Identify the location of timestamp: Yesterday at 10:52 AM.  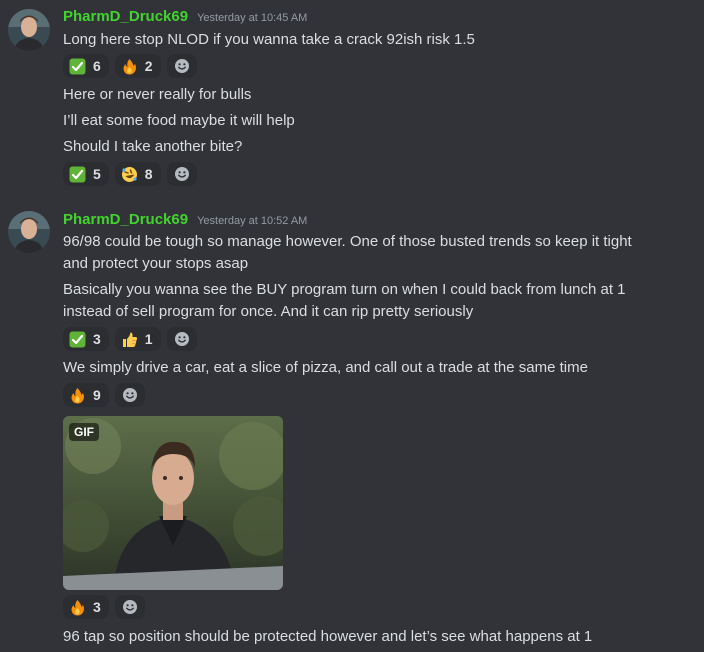
(252, 221).